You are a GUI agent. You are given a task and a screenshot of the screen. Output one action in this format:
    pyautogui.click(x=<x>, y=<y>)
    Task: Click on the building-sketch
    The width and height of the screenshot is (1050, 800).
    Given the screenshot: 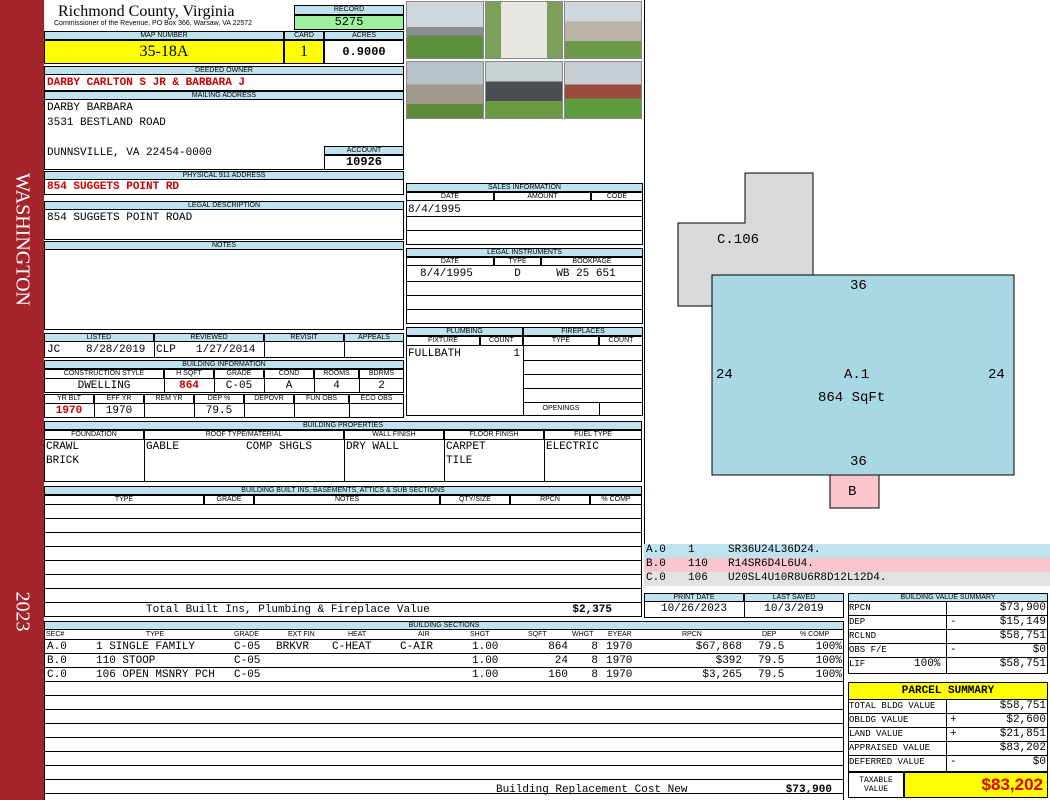 What is the action you would take?
    pyautogui.click(x=846, y=340)
    